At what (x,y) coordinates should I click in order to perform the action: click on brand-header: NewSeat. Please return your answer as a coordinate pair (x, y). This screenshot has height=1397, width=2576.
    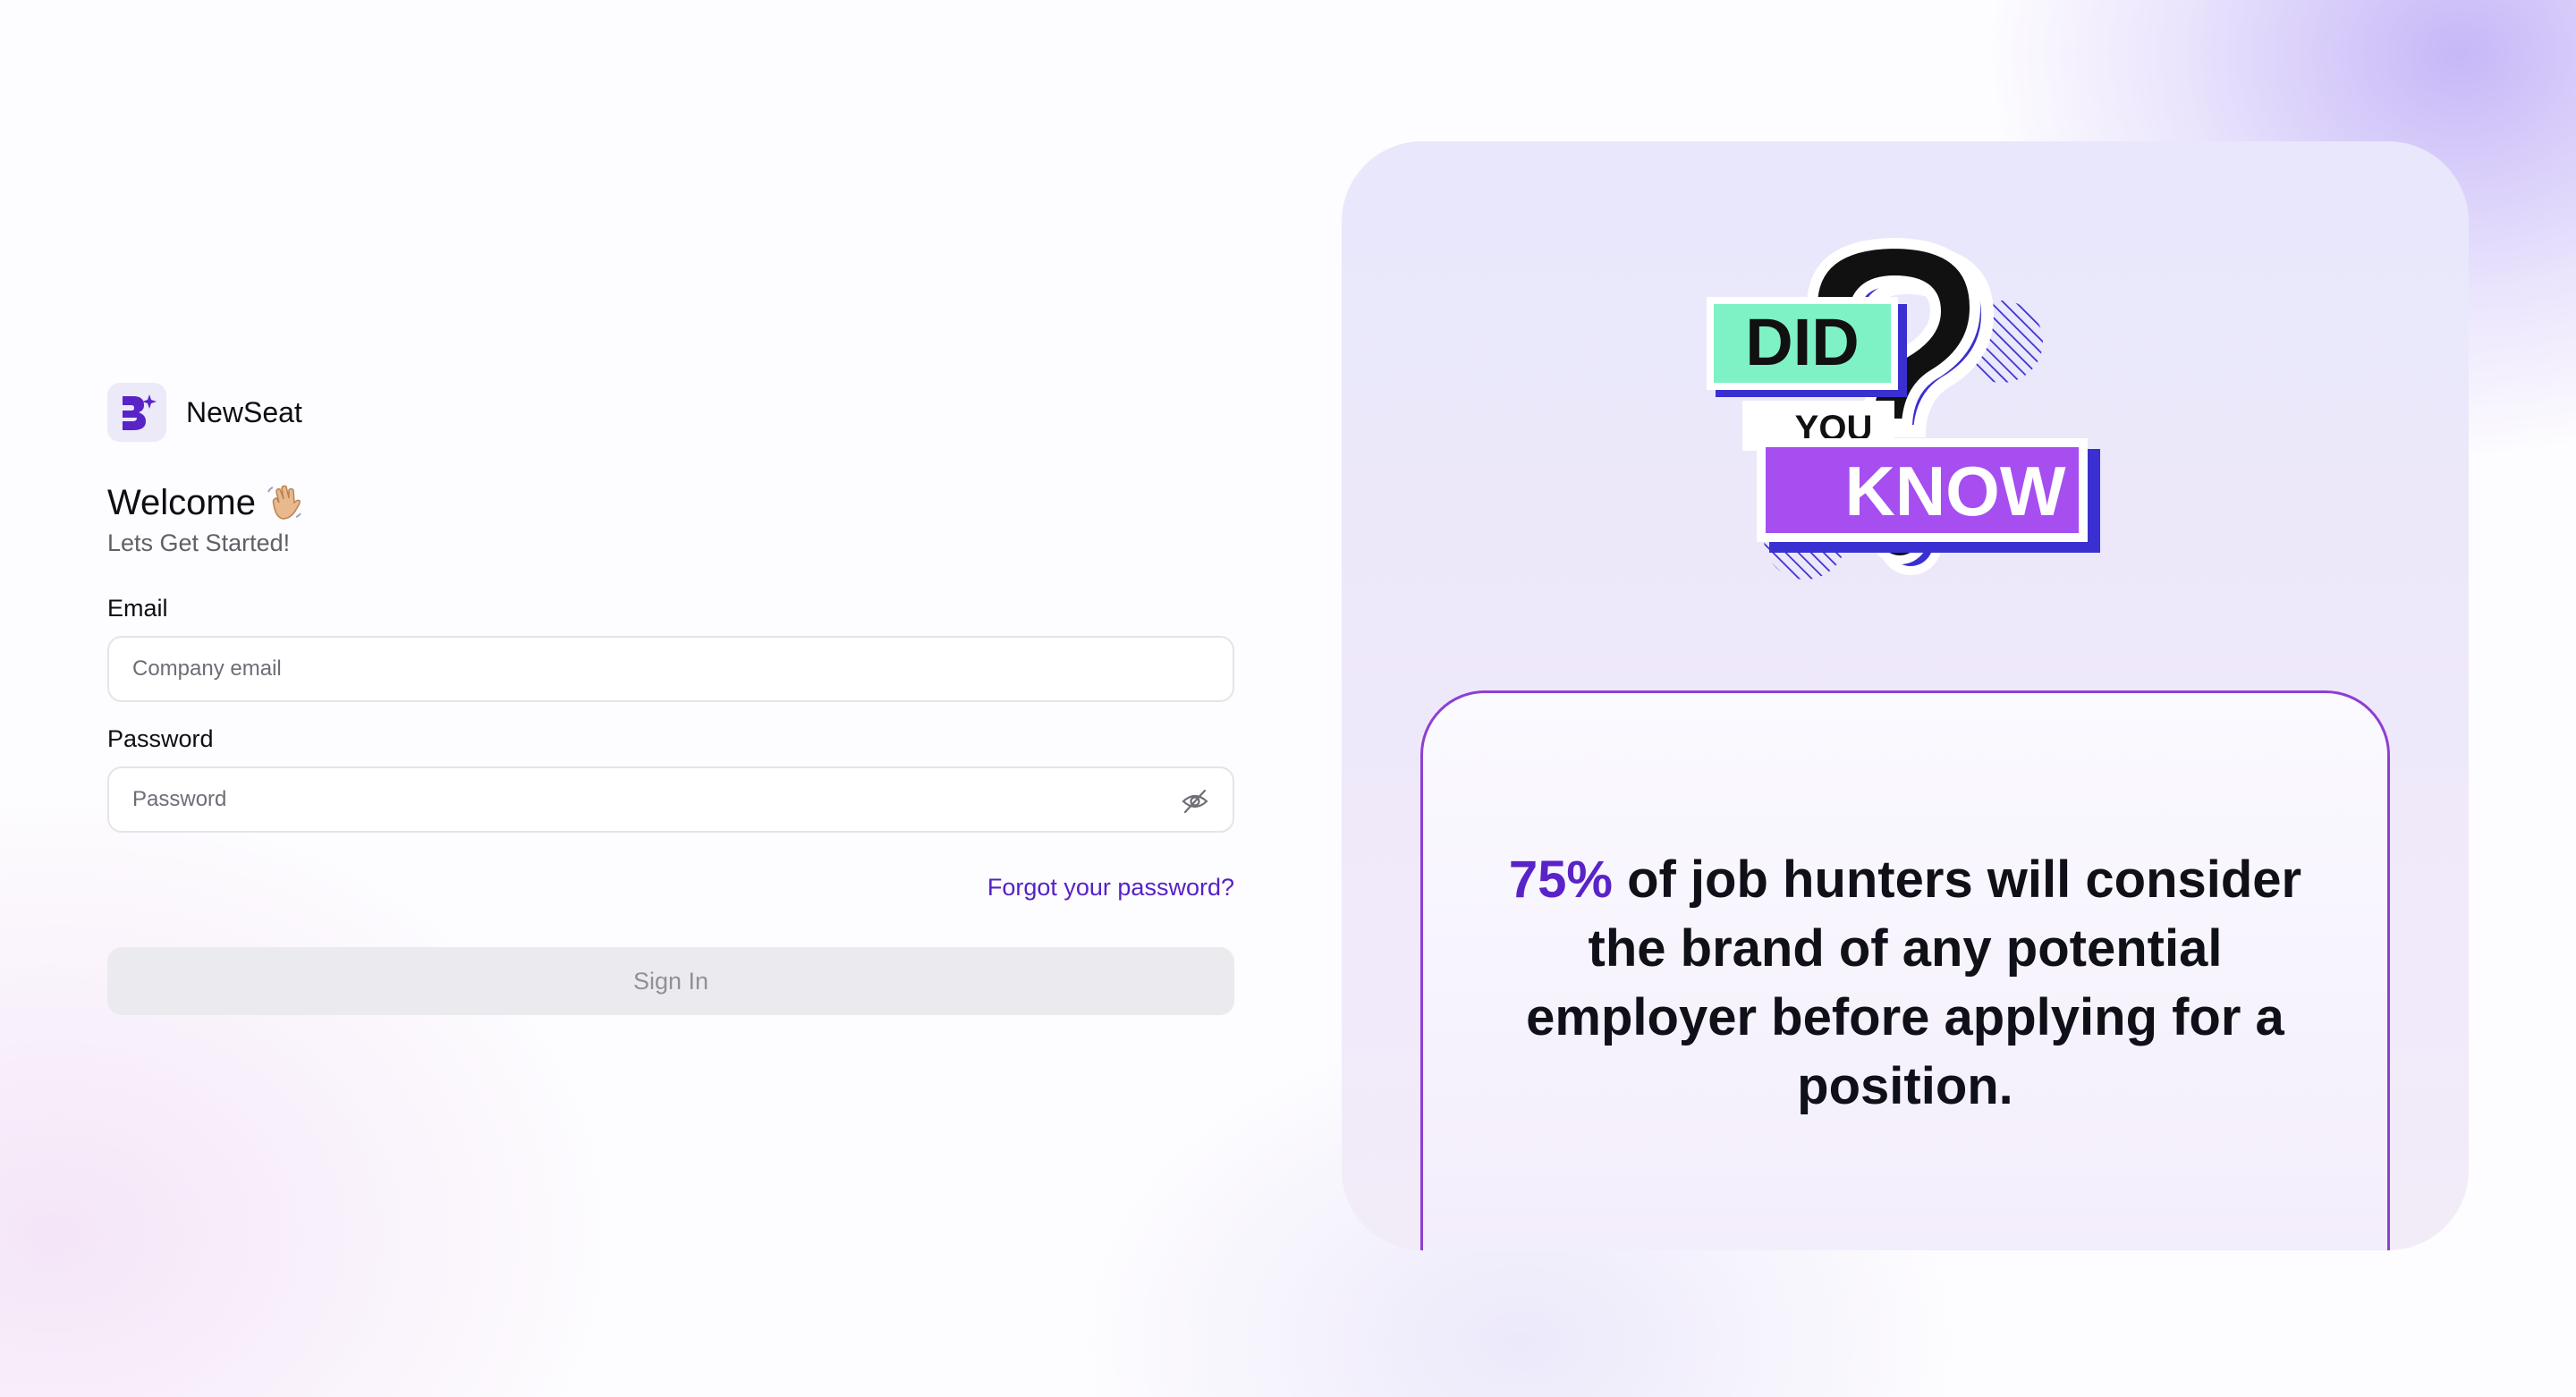
    Looking at the image, I should click on (670, 412).